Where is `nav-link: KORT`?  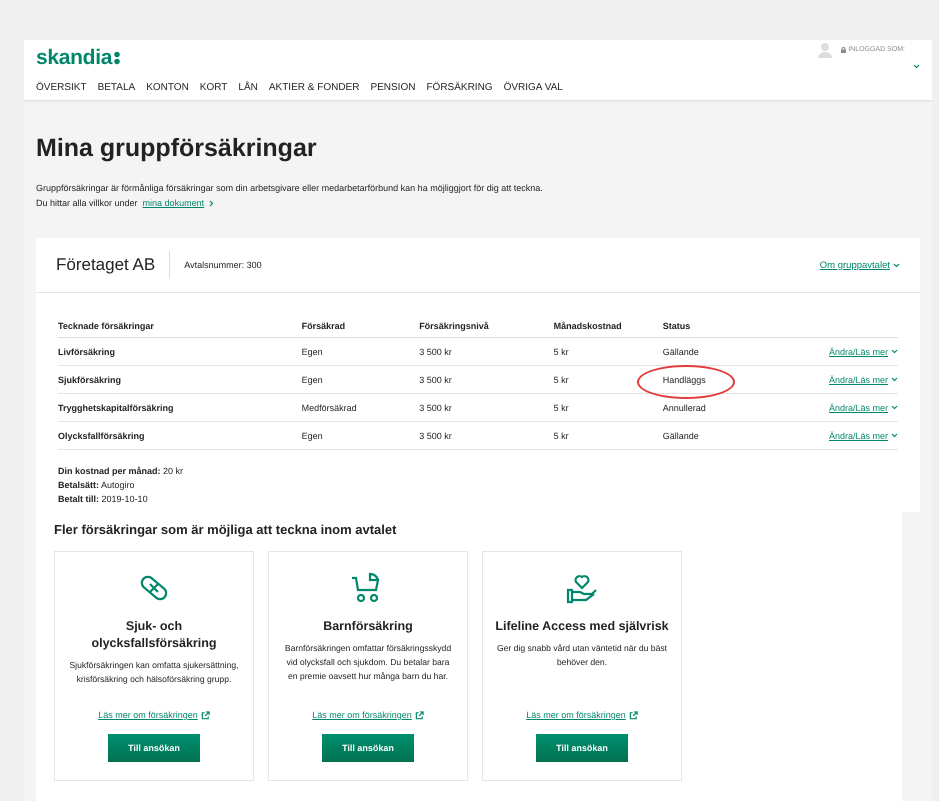
nav-link: KORT is located at coordinates (214, 88).